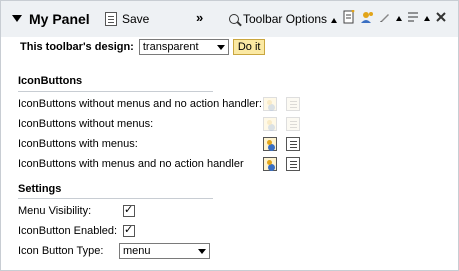  I want to click on menu-visibility-checkbox, so click(129, 211).